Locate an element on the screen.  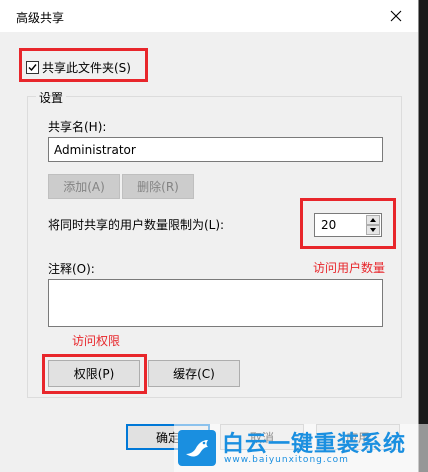
comment-label: 注释(O): is located at coordinates (71, 269).